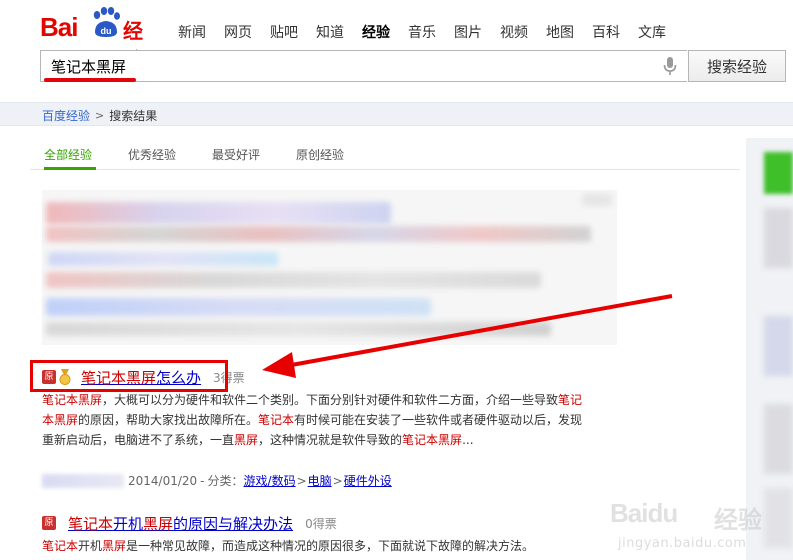 Image resolution: width=793 pixels, height=560 pixels. What do you see at coordinates (330, 546) in the screenshot?
I see `abstract-text: 是一种常见故障，而造成这种情况的原因很多，下面就说下故障的解决方法。` at bounding box center [330, 546].